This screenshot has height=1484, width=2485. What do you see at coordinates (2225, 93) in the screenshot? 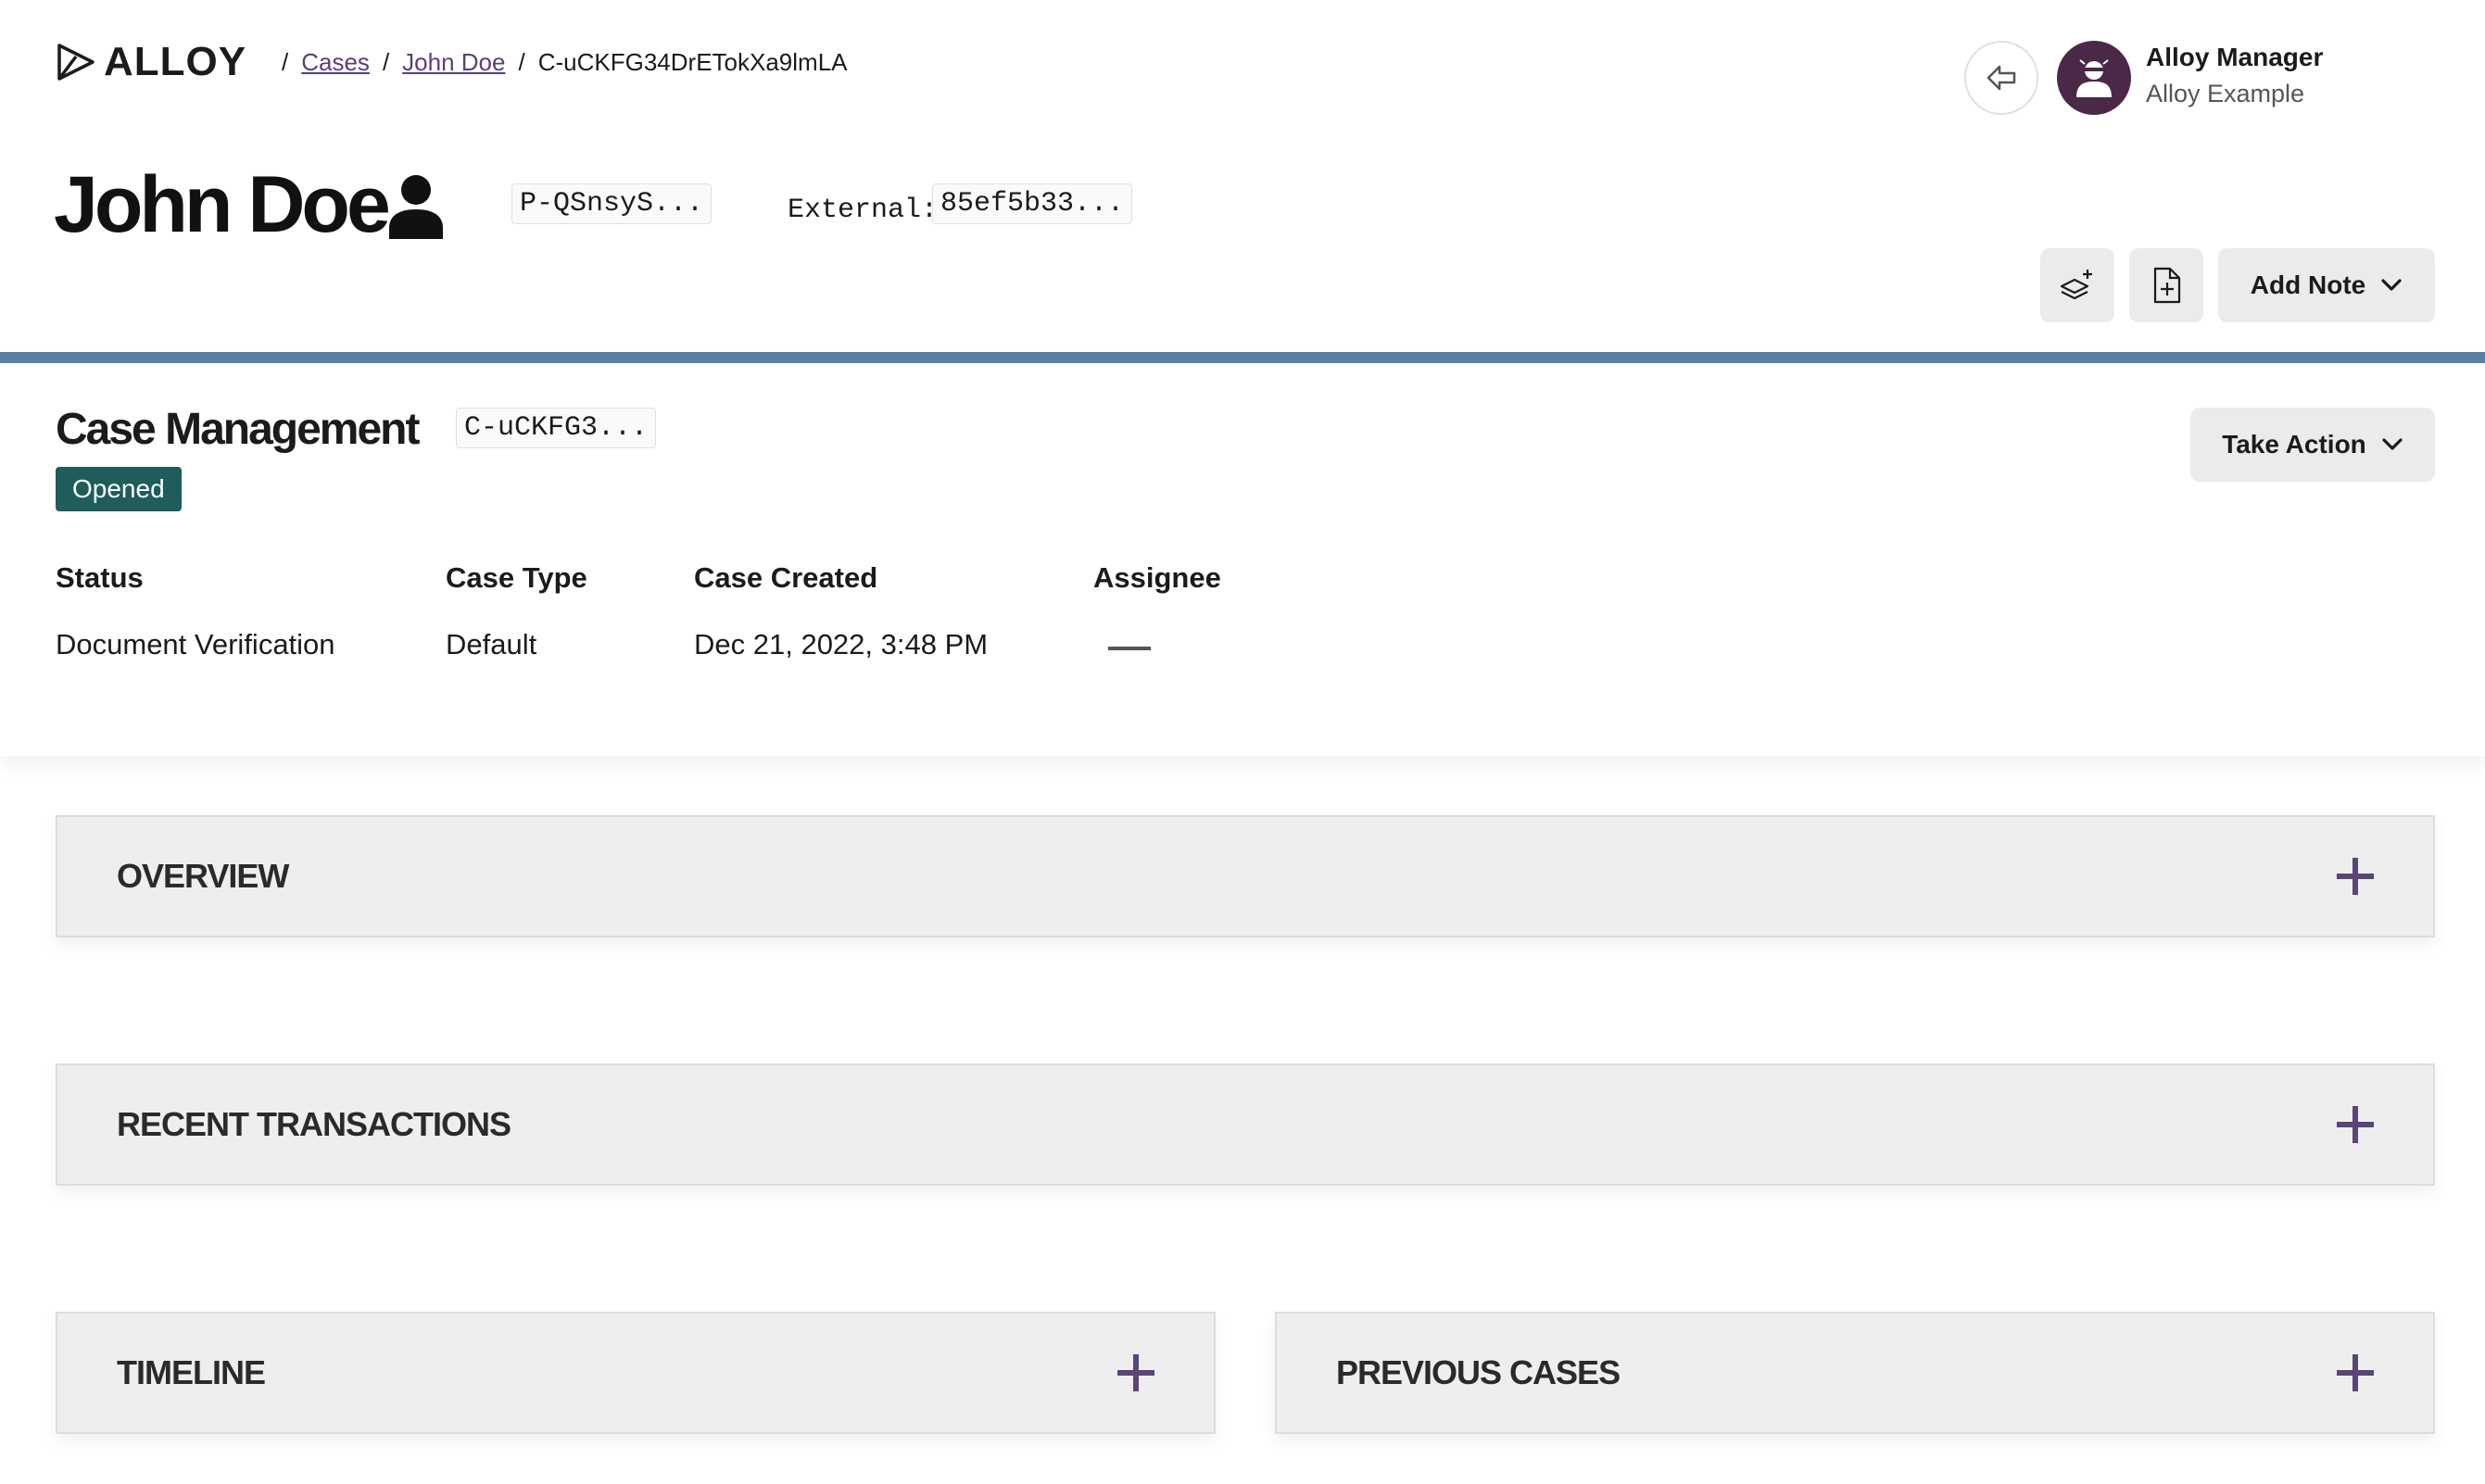
I see `user-org: Alloy Example` at bounding box center [2225, 93].